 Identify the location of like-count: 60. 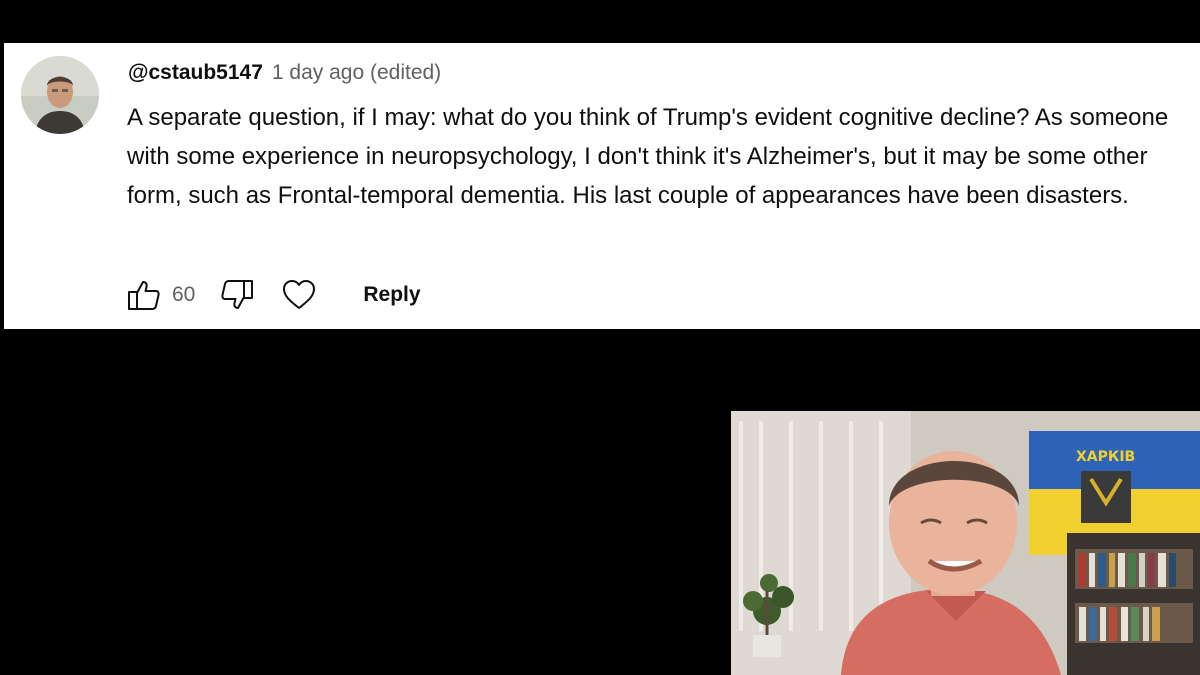
(184, 294).